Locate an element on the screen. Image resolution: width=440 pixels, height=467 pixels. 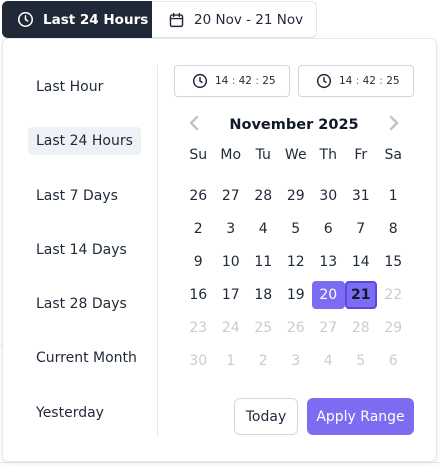
calendar-day: 11 is located at coordinates (263, 262).